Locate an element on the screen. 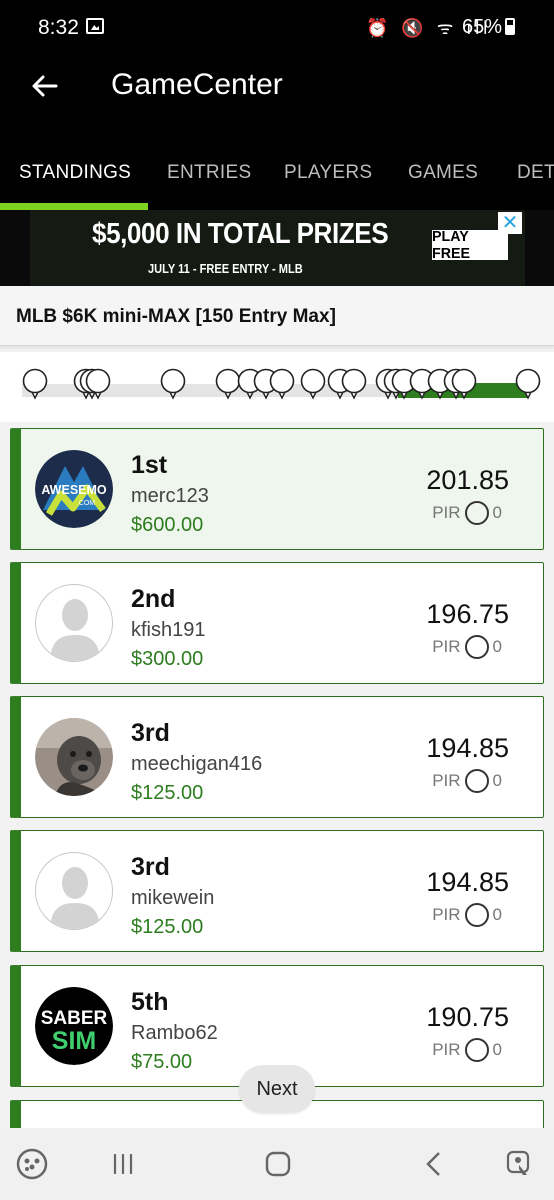 The width and height of the screenshot is (554, 1200). back-button is located at coordinates (44, 86).